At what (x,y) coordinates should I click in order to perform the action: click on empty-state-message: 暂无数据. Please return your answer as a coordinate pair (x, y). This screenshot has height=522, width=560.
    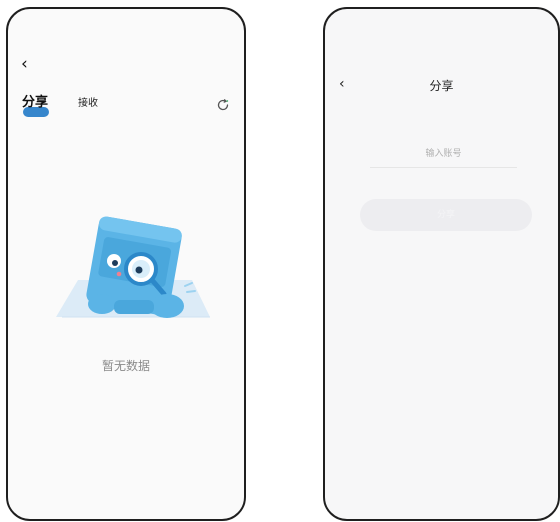
    Looking at the image, I should click on (125, 366).